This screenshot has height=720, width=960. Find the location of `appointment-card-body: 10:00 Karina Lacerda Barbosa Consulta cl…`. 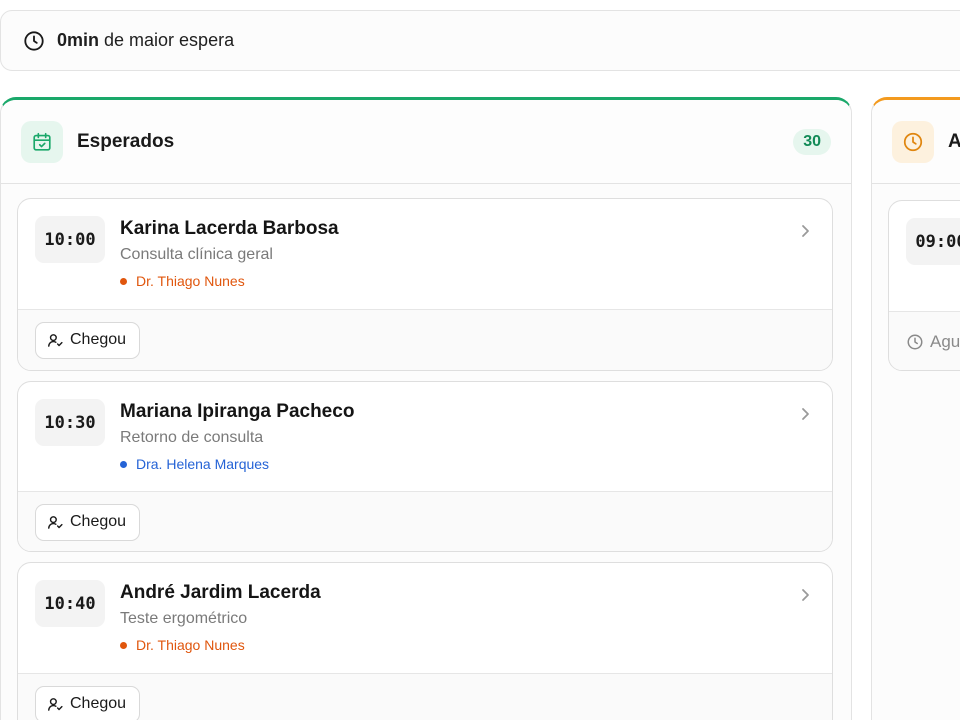

appointment-card-body: 10:00 Karina Lacerda Barbosa Consulta cl… is located at coordinates (425, 254).